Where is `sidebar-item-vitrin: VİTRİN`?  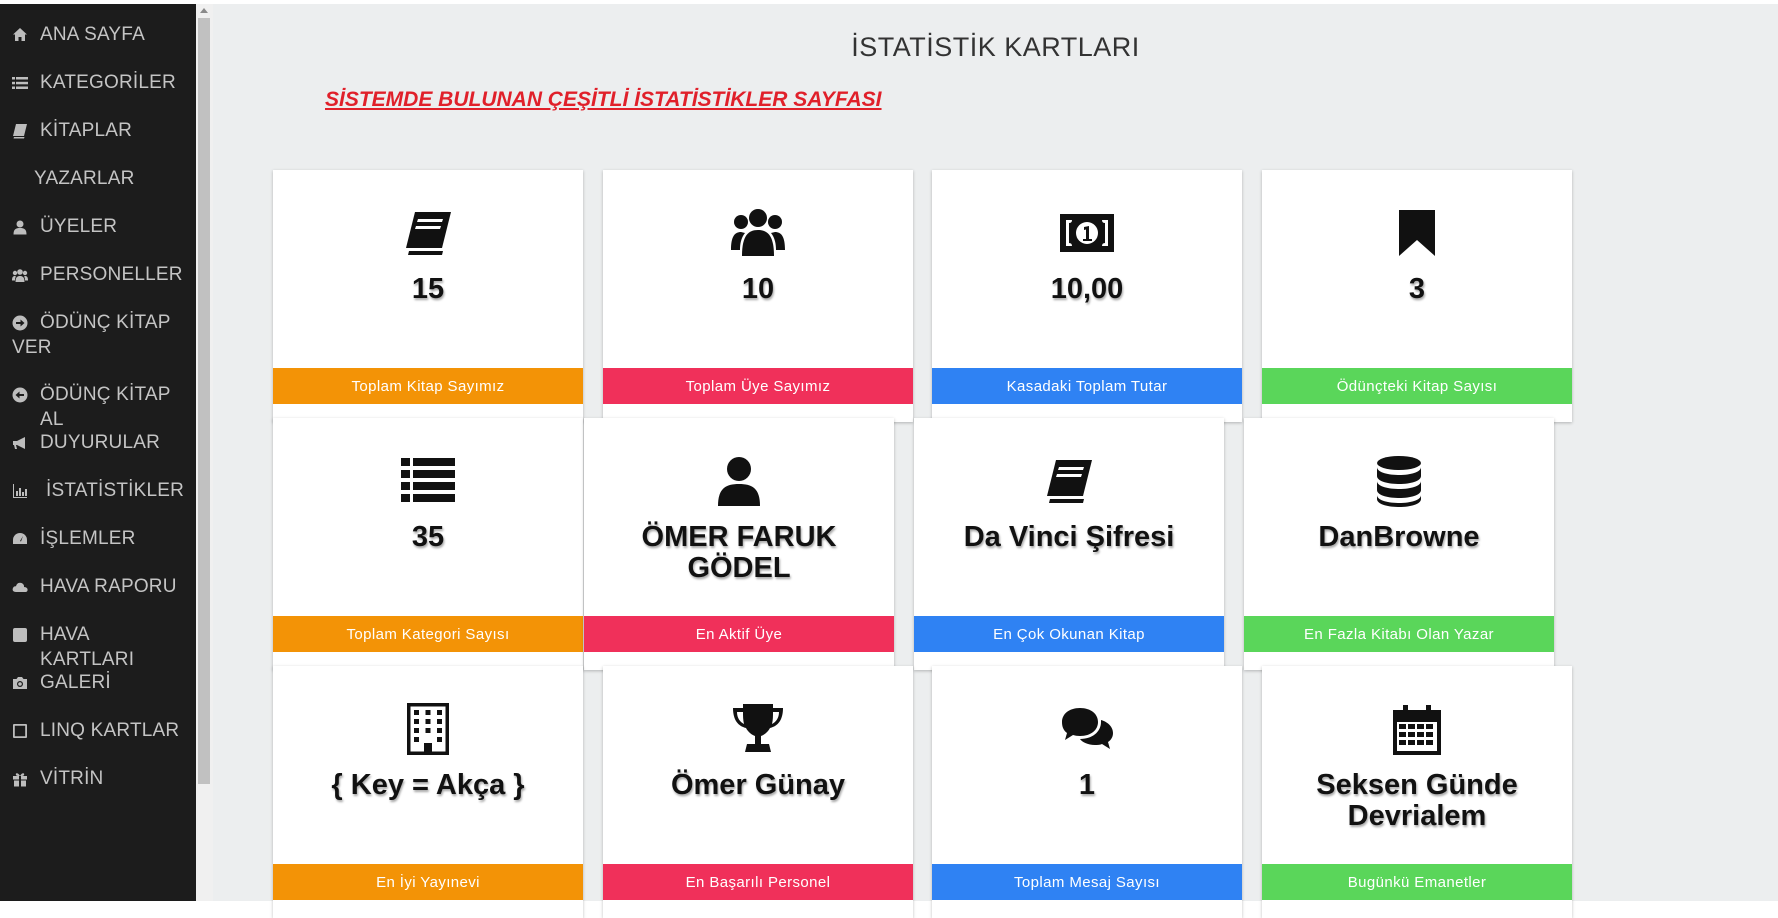
sidebar-item-vitrin: VİTRİN is located at coordinates (100, 778).